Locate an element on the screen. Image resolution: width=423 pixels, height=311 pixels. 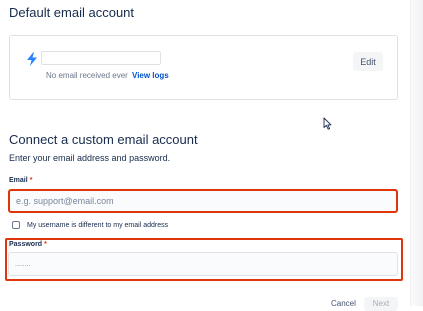
next-button: Next is located at coordinates (381, 304).